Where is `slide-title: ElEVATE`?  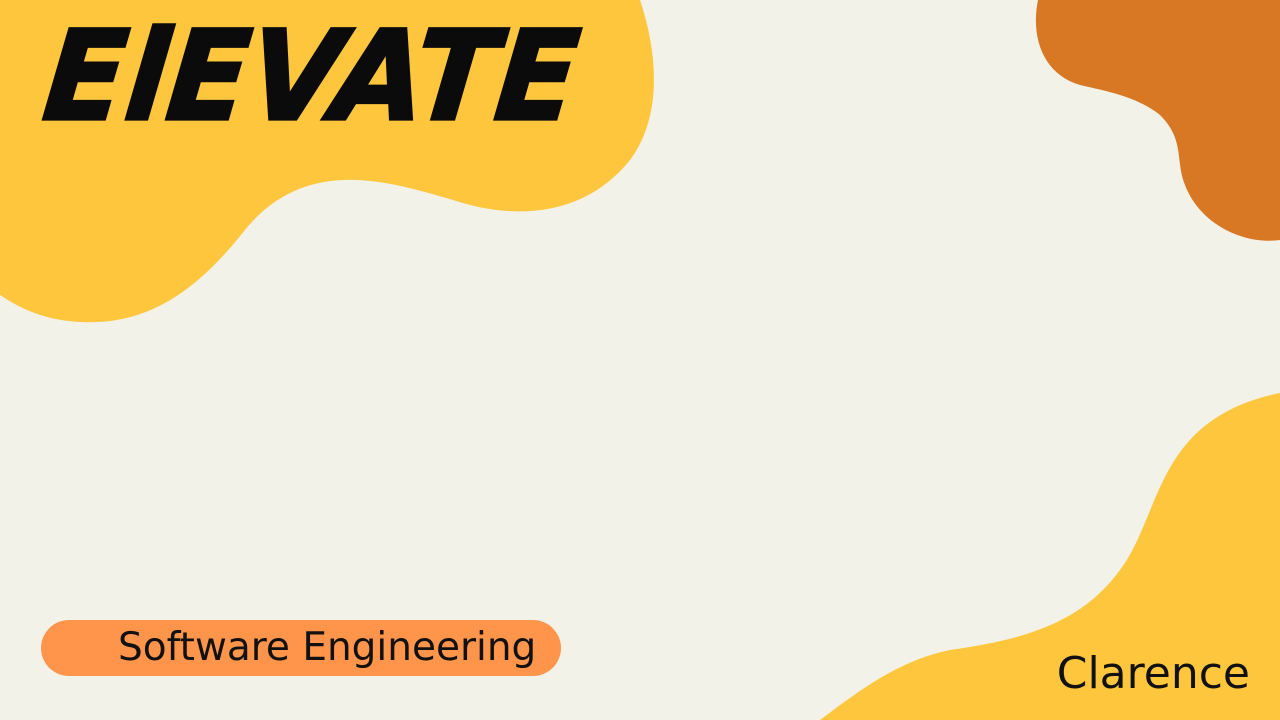 slide-title: ElEVATE is located at coordinates (311, 76).